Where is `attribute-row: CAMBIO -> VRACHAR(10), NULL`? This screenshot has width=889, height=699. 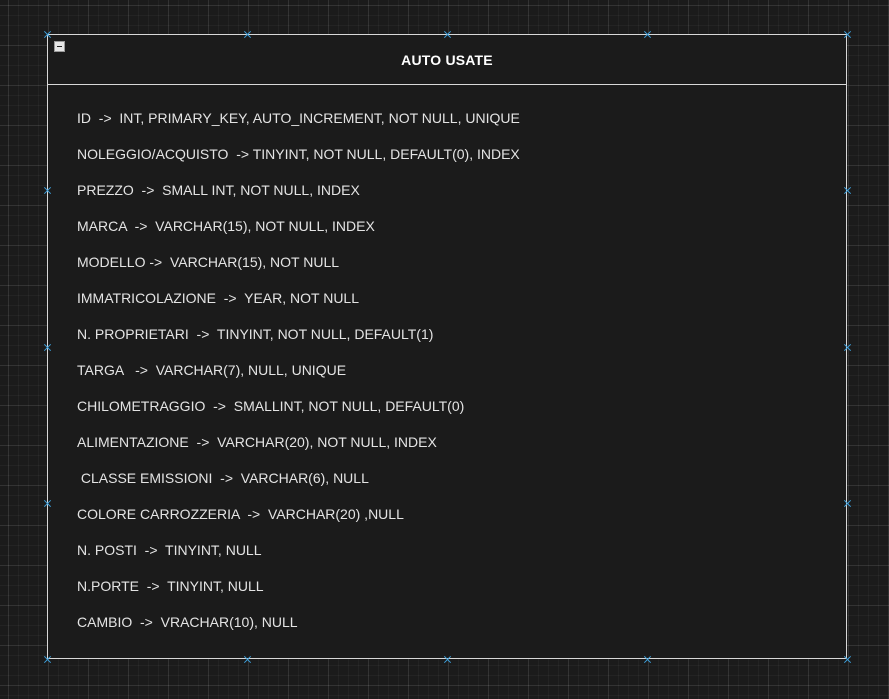
attribute-row: CAMBIO -> VRACHAR(10), NULL is located at coordinates (187, 622).